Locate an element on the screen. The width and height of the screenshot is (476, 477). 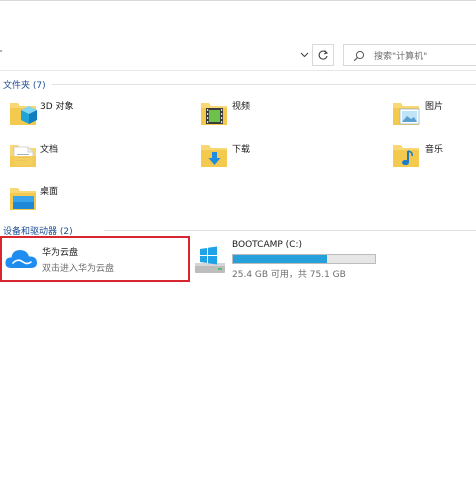
music-folder-icon is located at coordinates (406, 156).